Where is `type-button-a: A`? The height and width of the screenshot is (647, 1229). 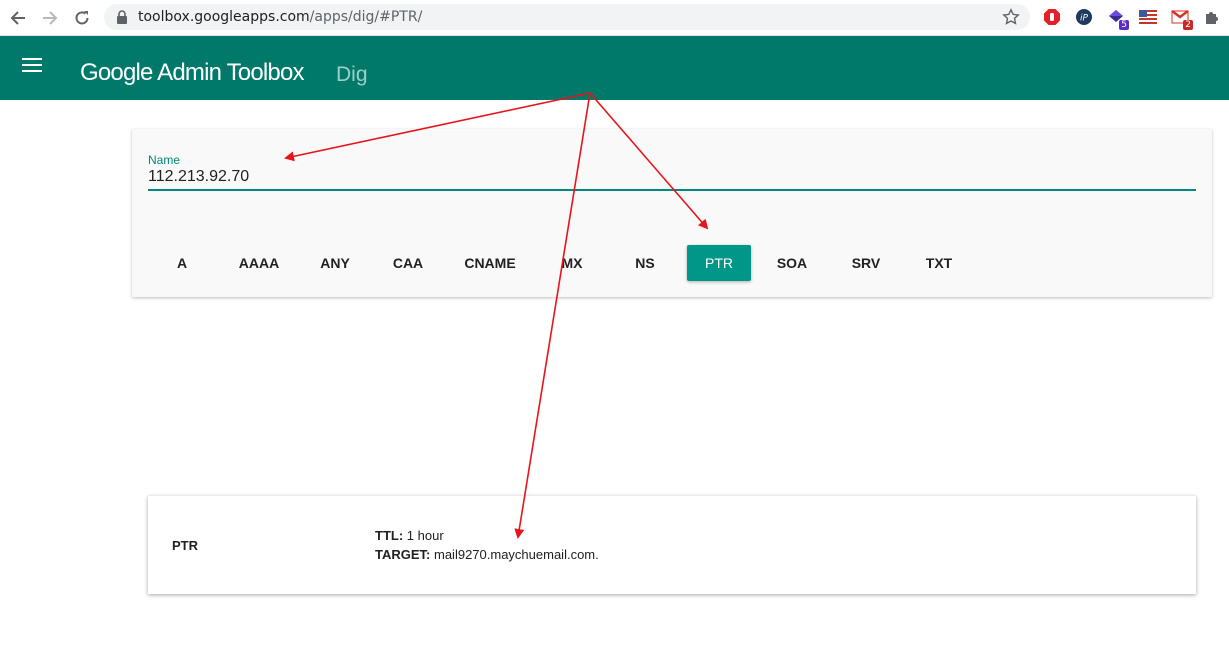 type-button-a: A is located at coordinates (182, 263).